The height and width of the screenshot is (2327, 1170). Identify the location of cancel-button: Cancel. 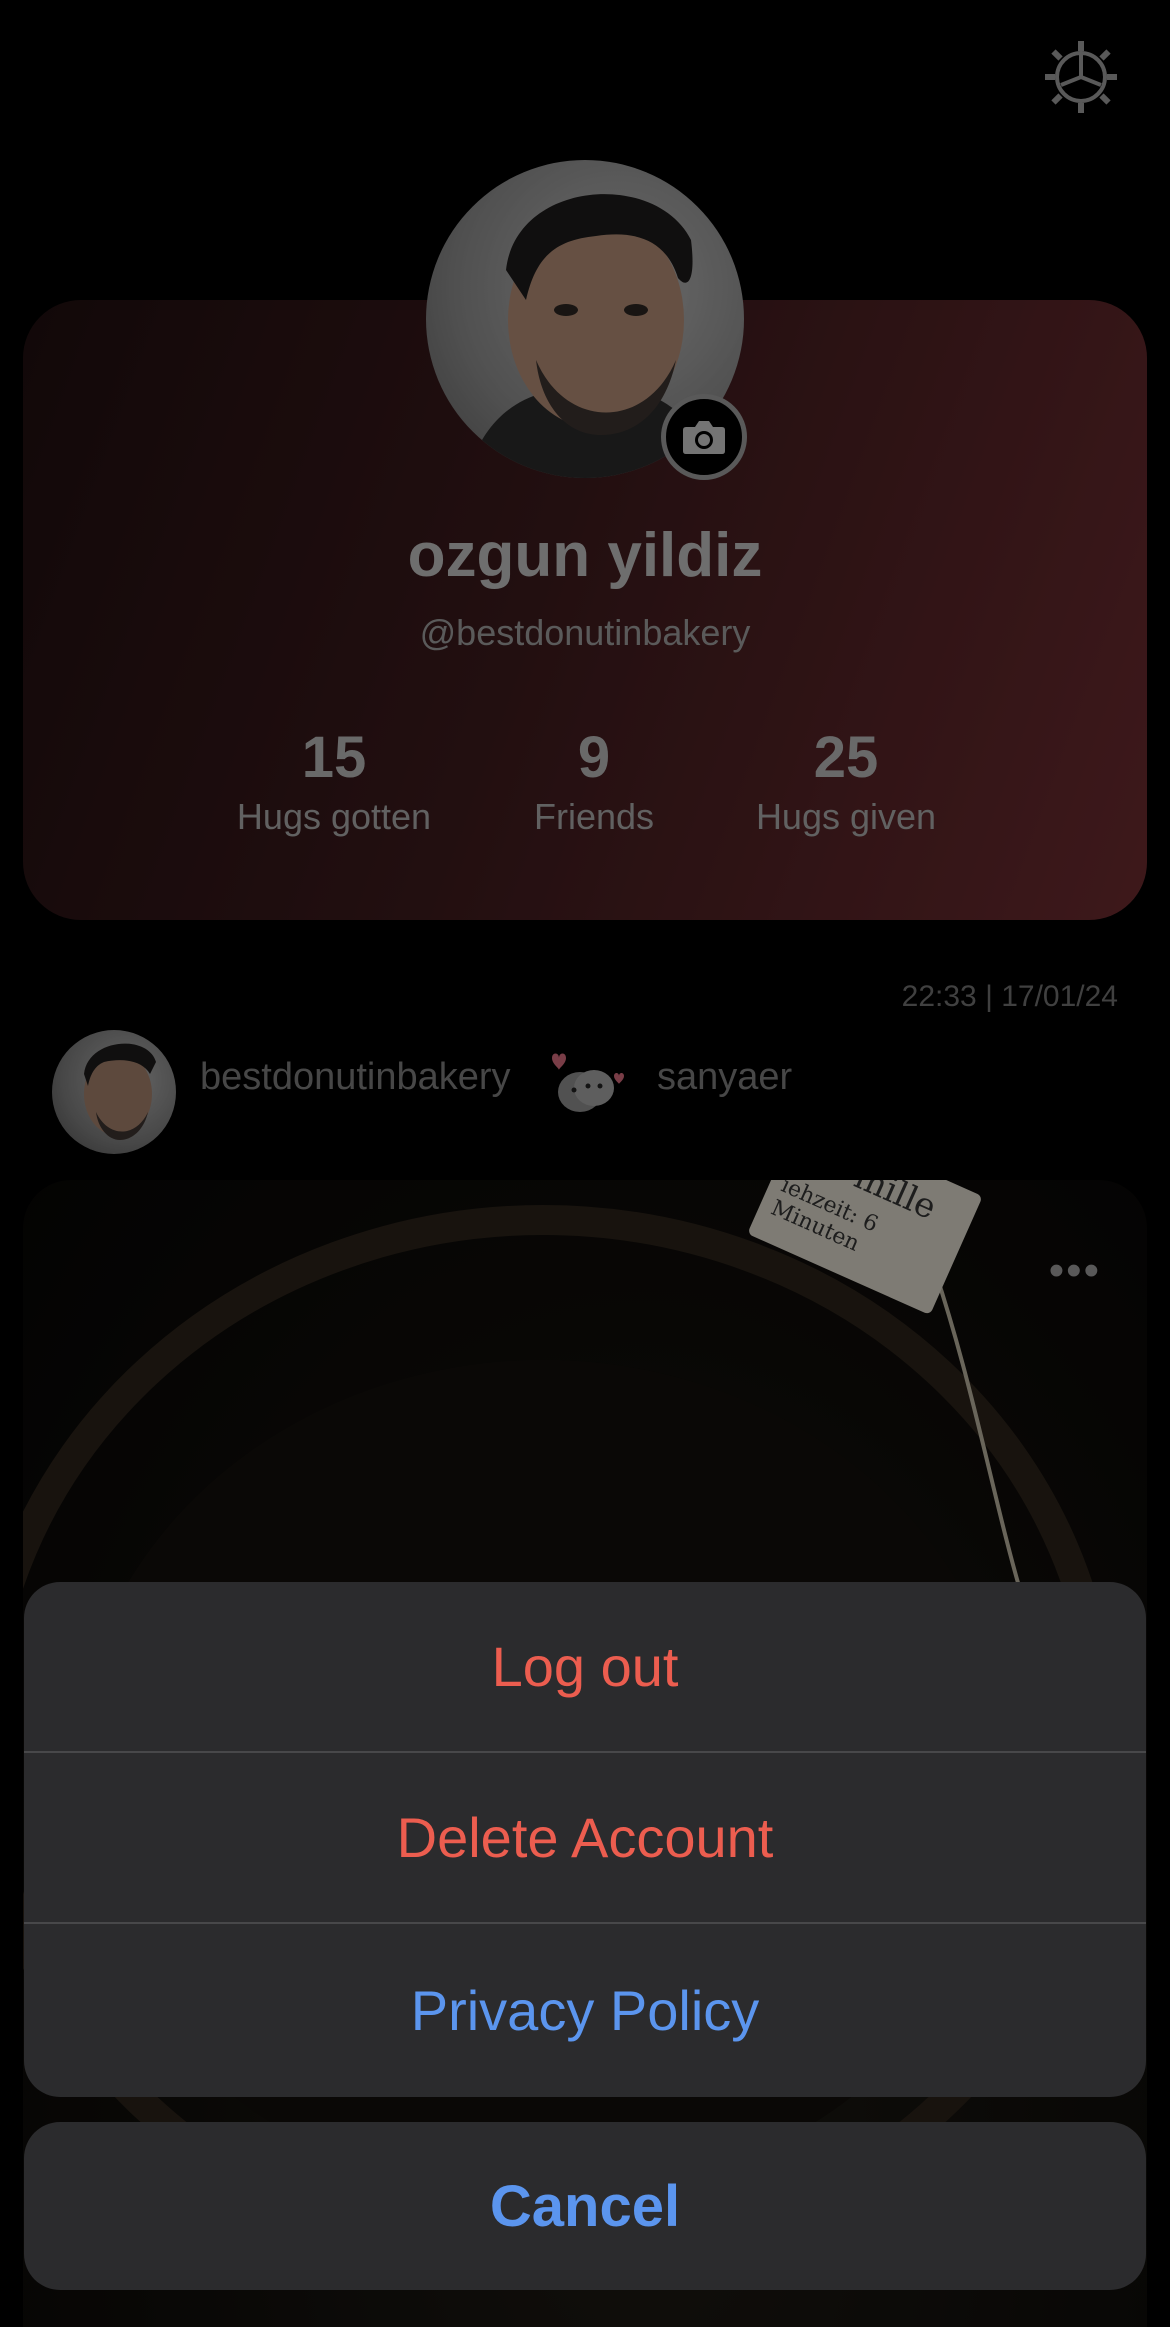
(585, 2206).